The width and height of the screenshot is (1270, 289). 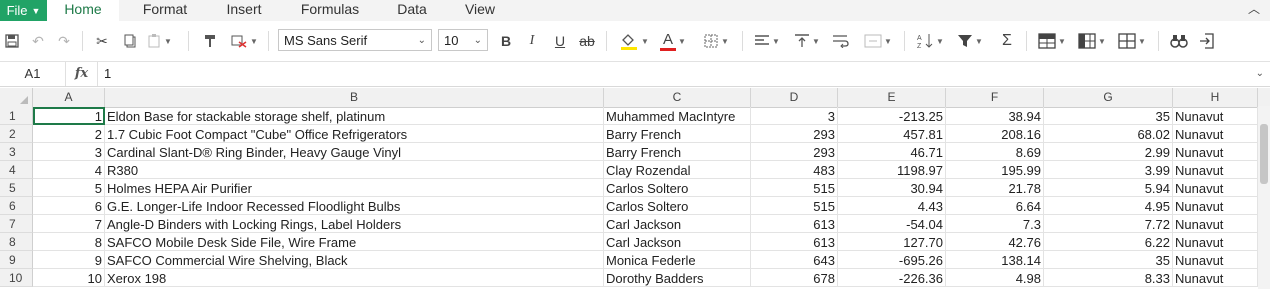 I want to click on clear-format-icon: ▼, so click(x=244, y=41).